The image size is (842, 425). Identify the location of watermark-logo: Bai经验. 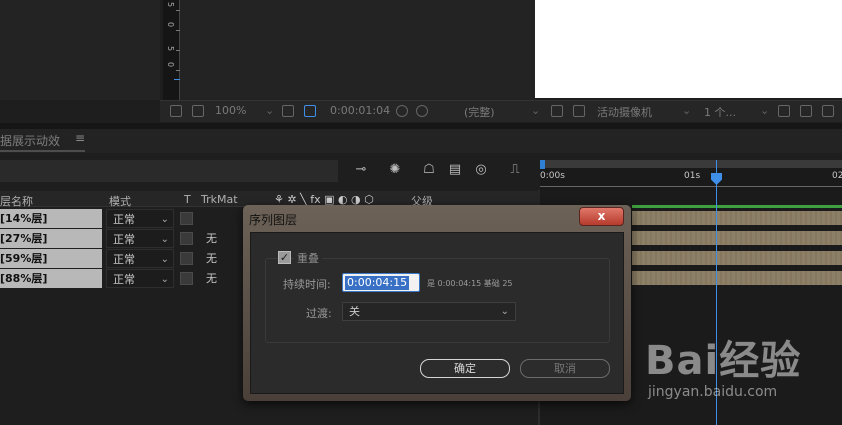
(723, 361).